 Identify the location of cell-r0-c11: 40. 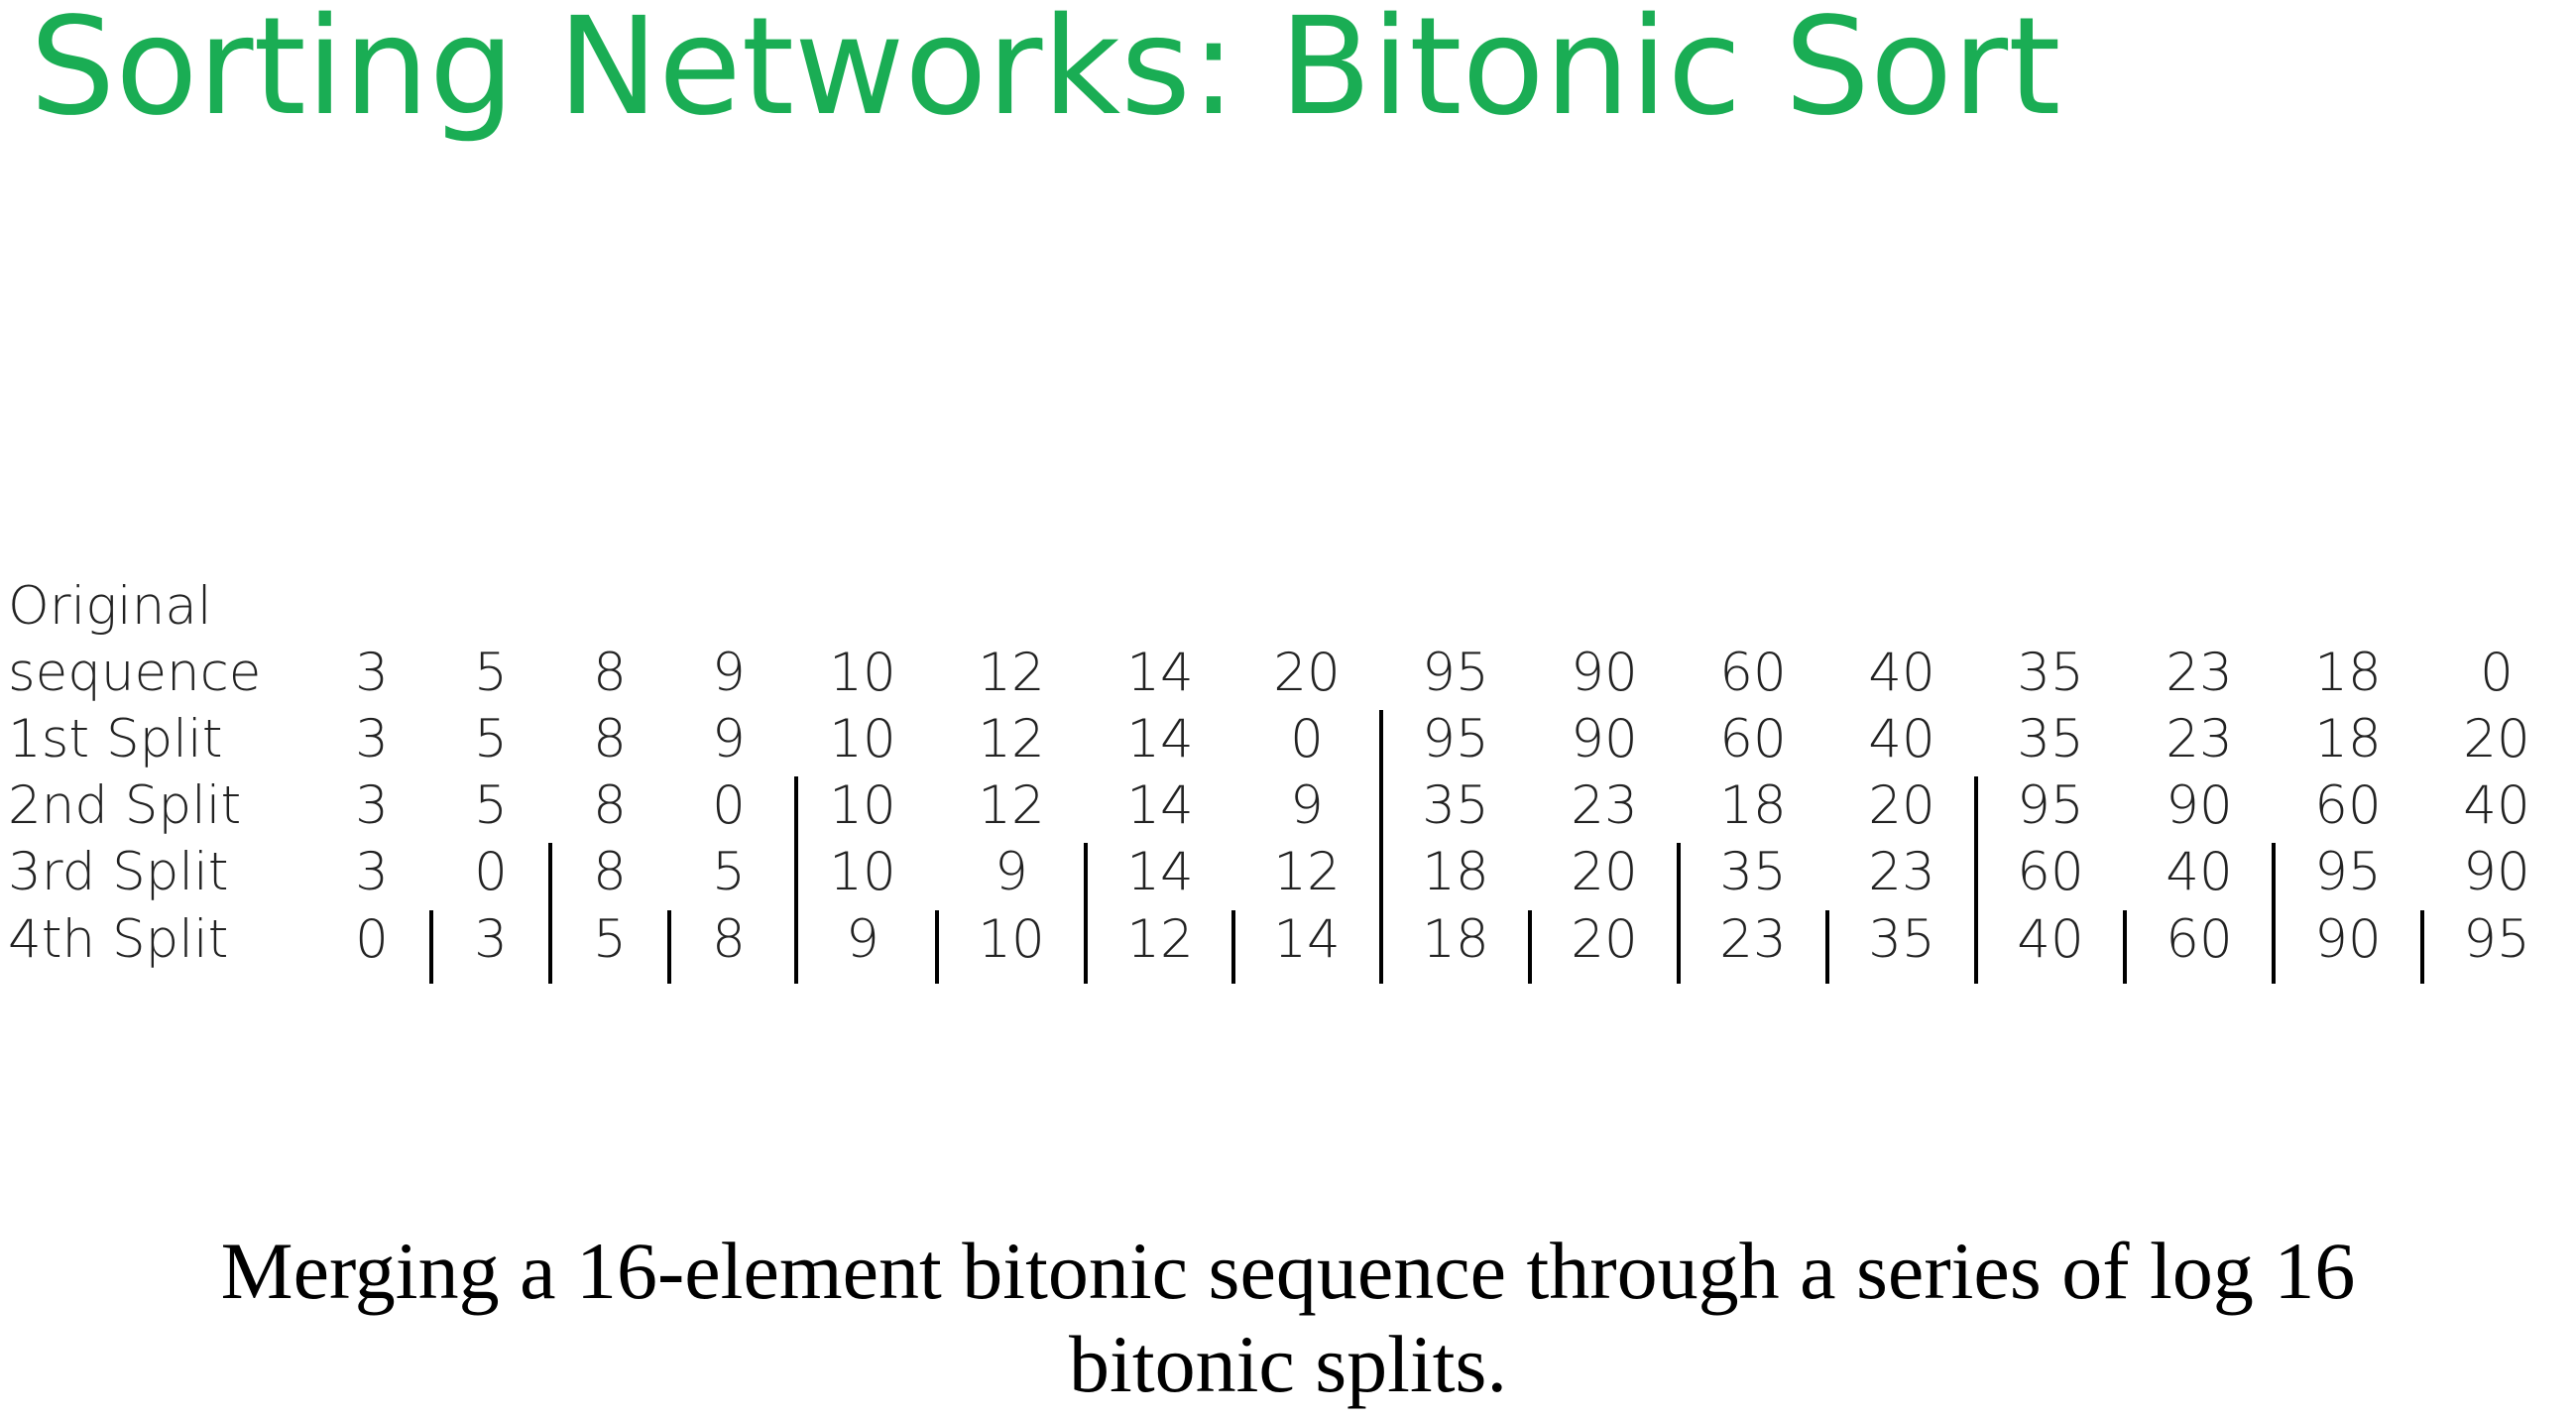
(1901, 673).